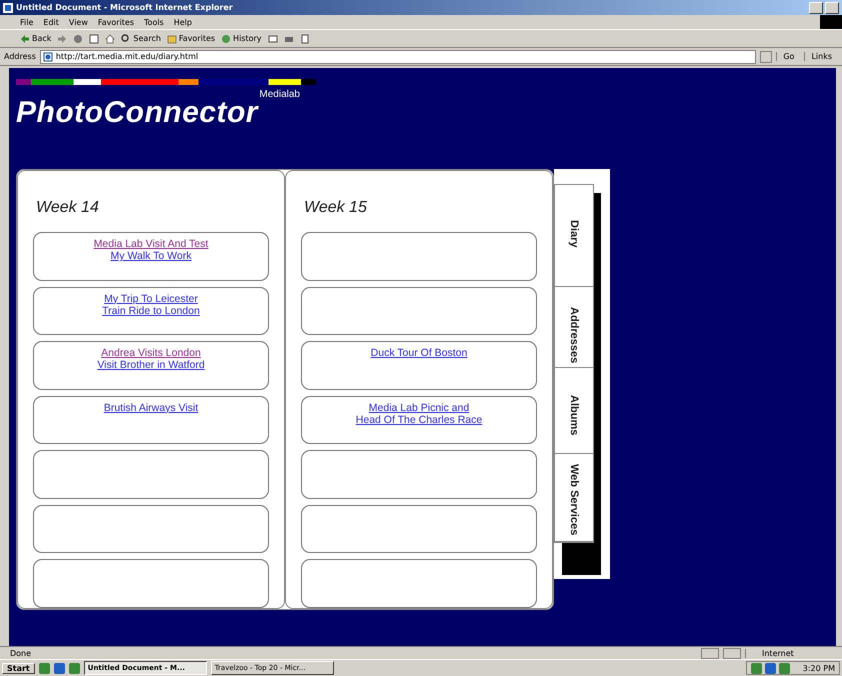 The height and width of the screenshot is (676, 842). I want to click on entry-link: Media Lab Picnic and, so click(419, 408).